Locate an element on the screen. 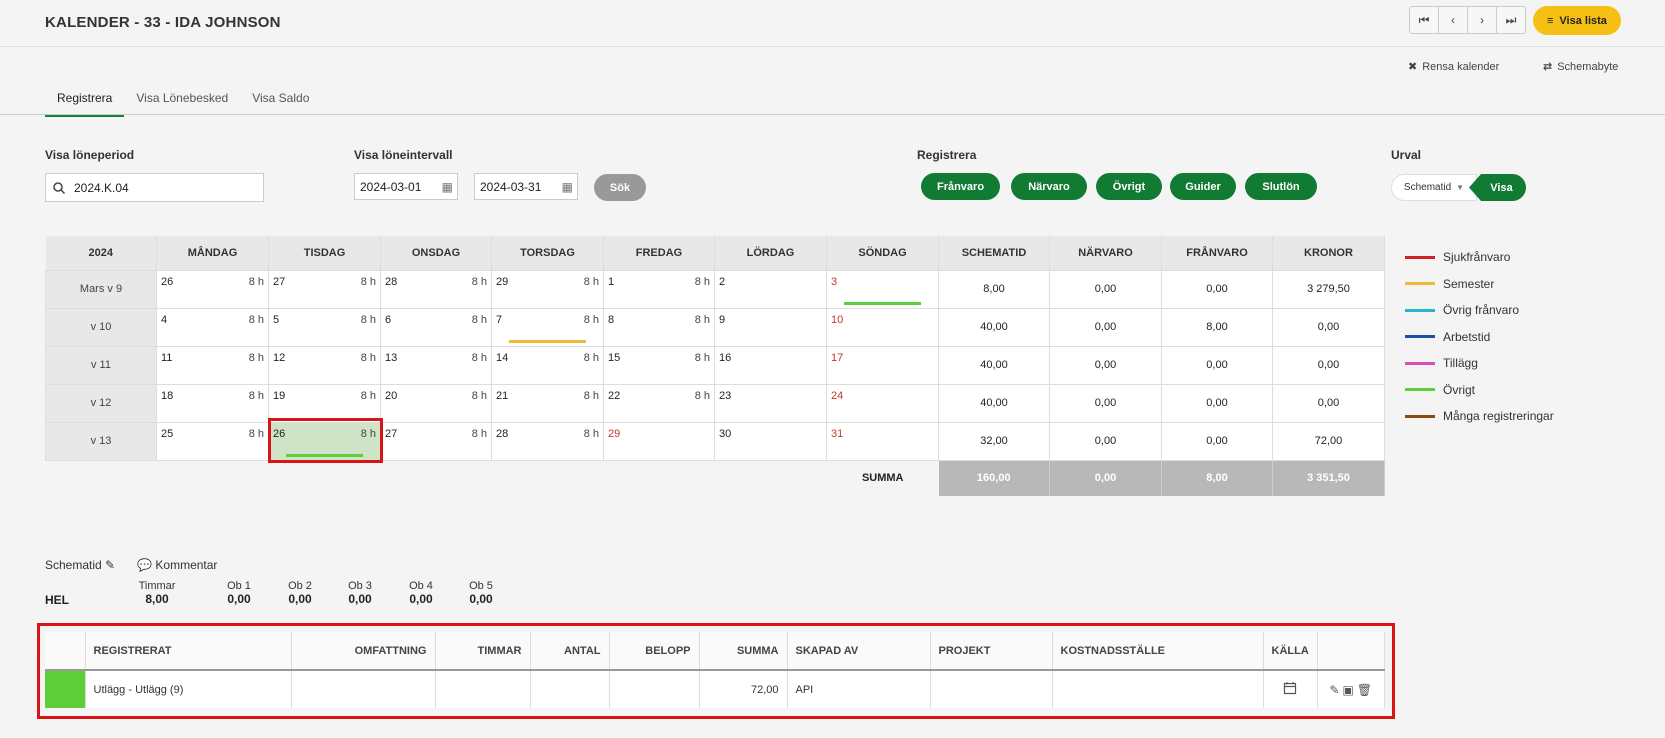 The width and height of the screenshot is (1665, 738). urval-visa-button: Visa is located at coordinates (1497, 187).